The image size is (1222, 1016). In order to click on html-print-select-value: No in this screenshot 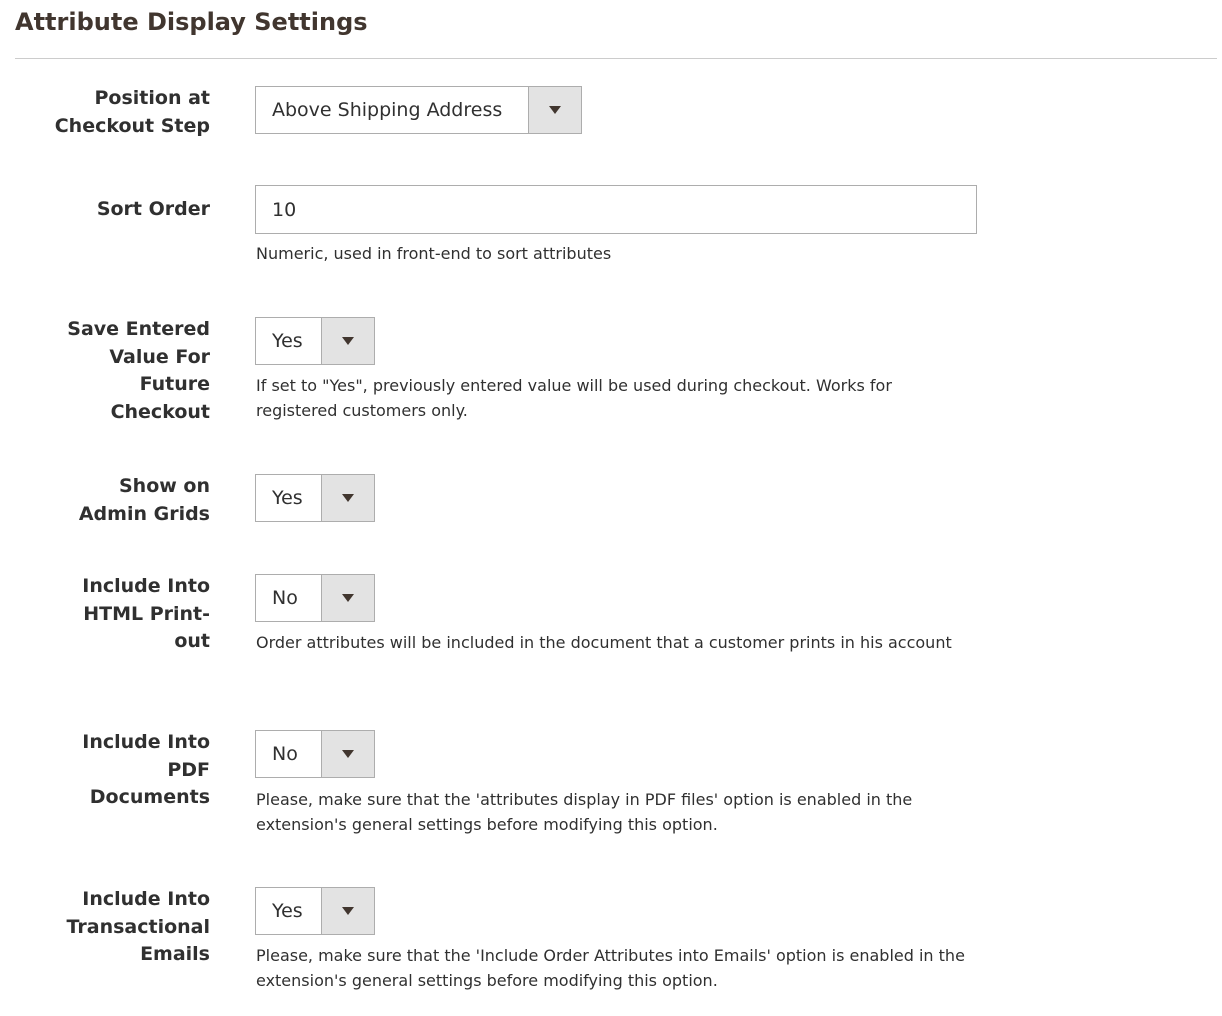, I will do `click(285, 598)`.